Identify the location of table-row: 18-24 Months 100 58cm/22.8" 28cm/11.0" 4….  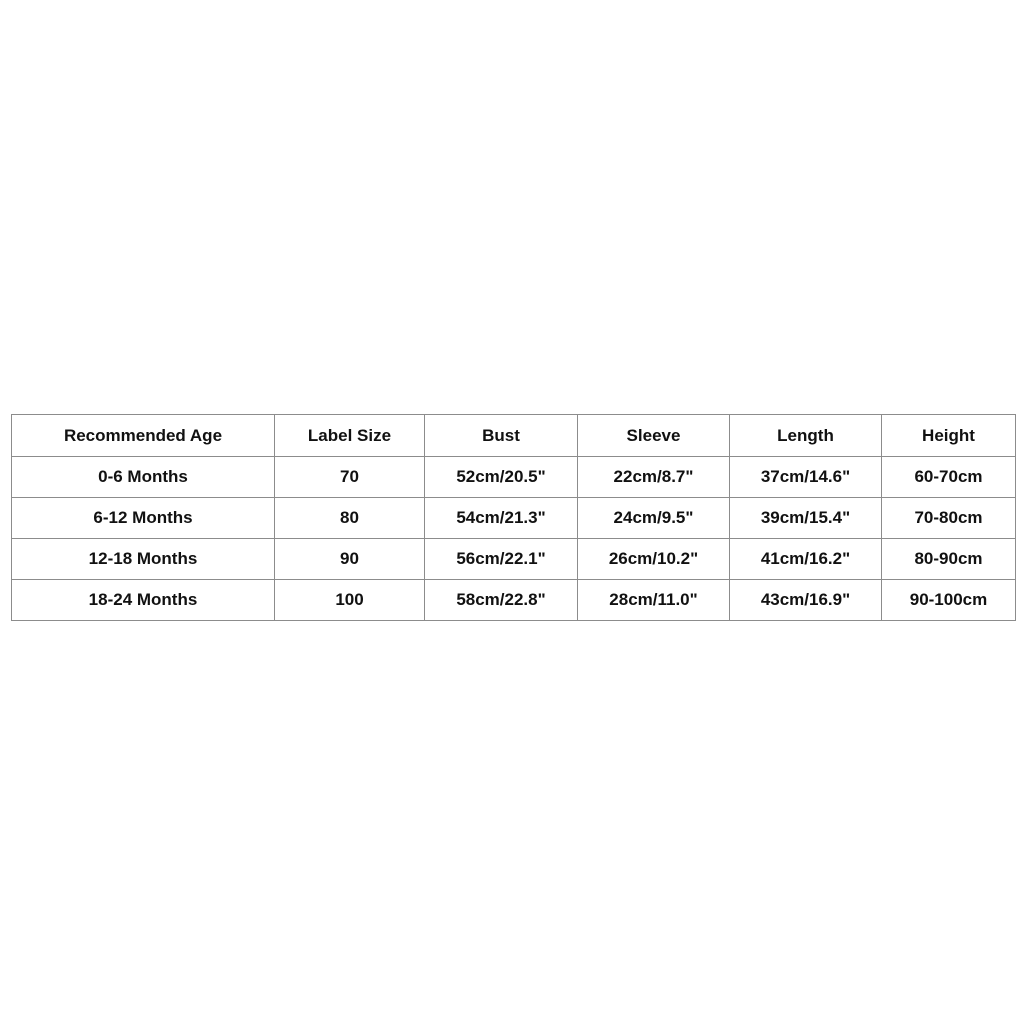
(513, 600).